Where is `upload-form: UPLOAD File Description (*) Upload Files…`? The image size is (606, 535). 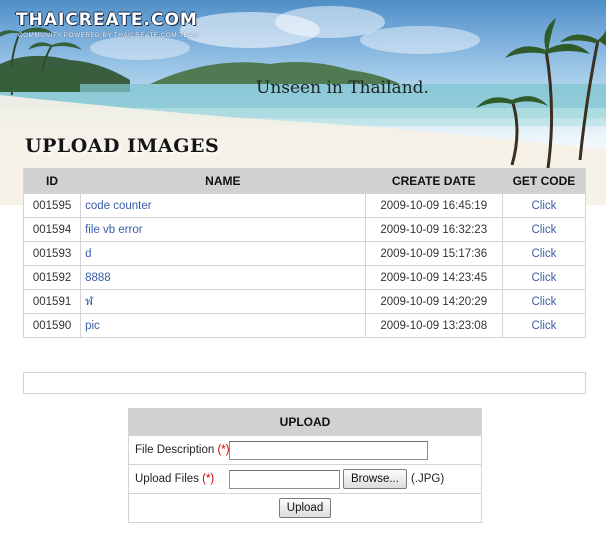 upload-form: UPLOAD File Description (*) Upload Files… is located at coordinates (305, 465).